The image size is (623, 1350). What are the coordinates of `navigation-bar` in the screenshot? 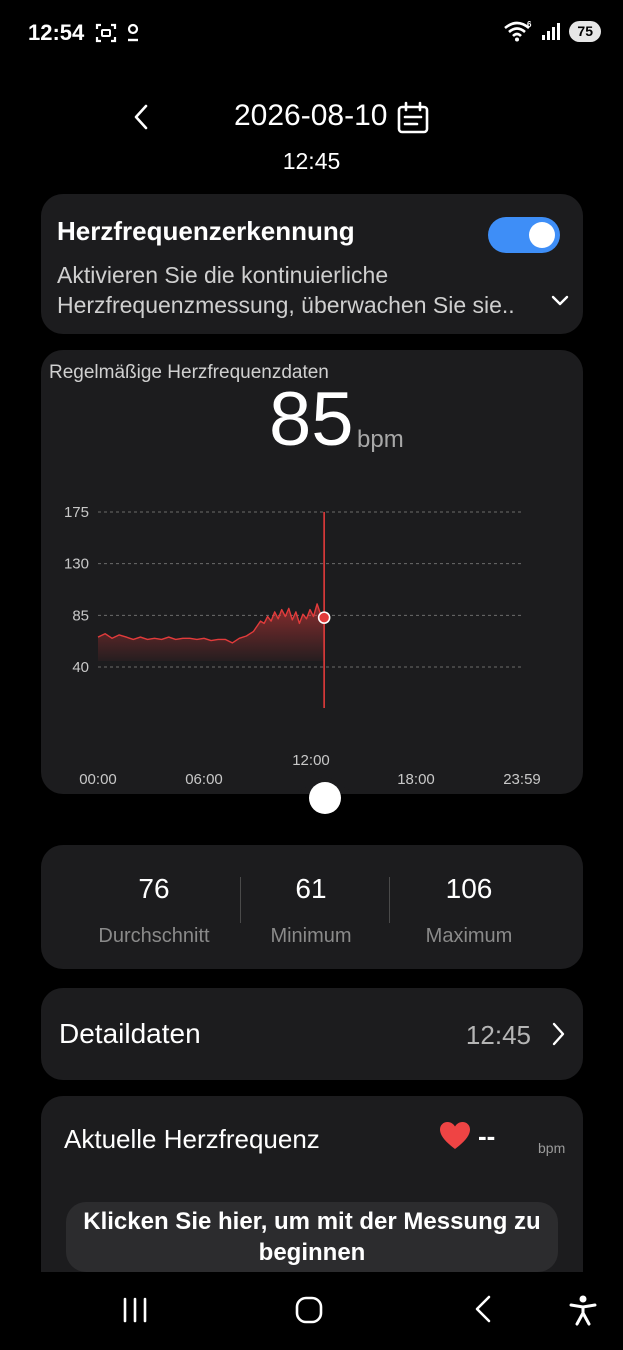 It's located at (311, 1311).